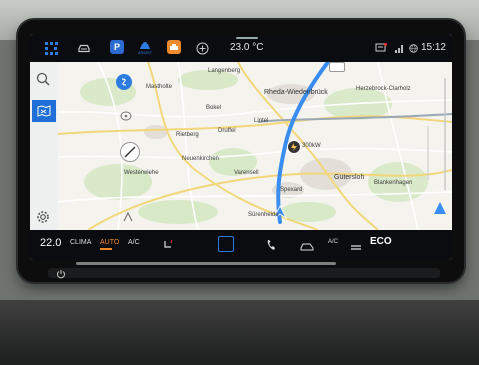  I want to click on place-label: Sürenheide, so click(263, 215).